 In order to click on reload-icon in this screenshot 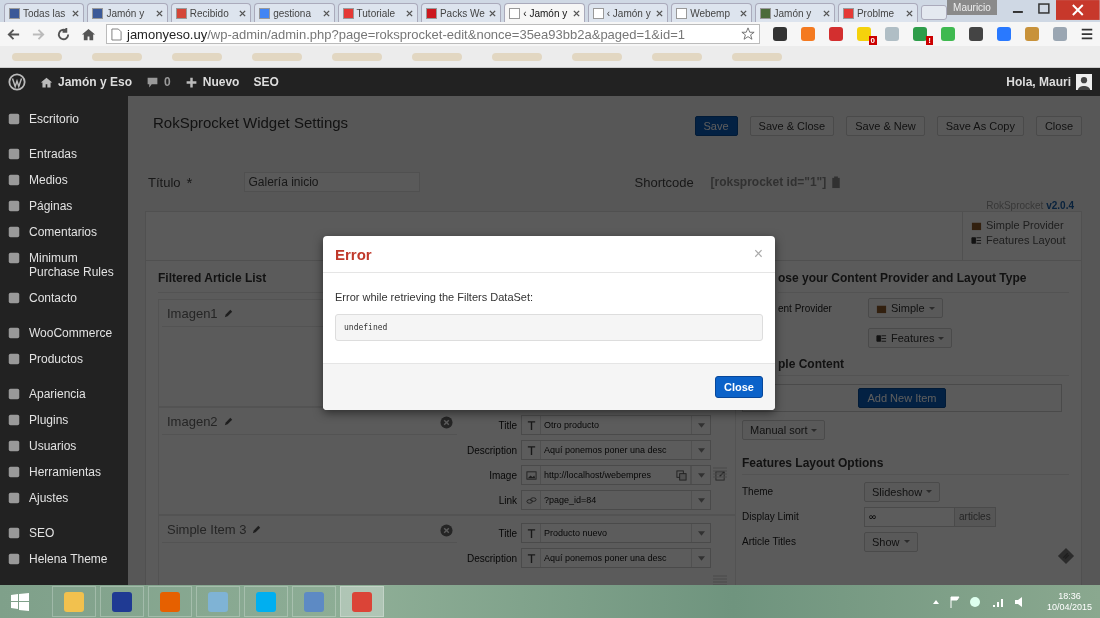, I will do `click(63, 34)`.